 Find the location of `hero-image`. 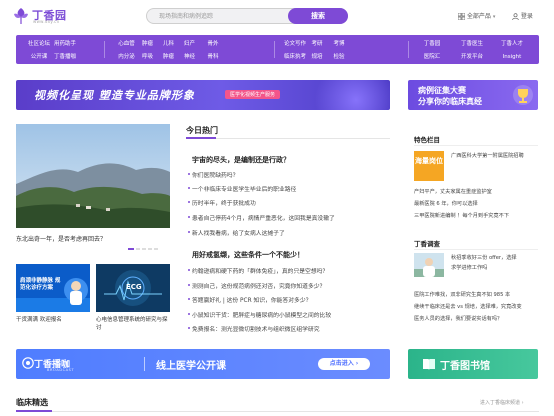

hero-image is located at coordinates (93, 176).